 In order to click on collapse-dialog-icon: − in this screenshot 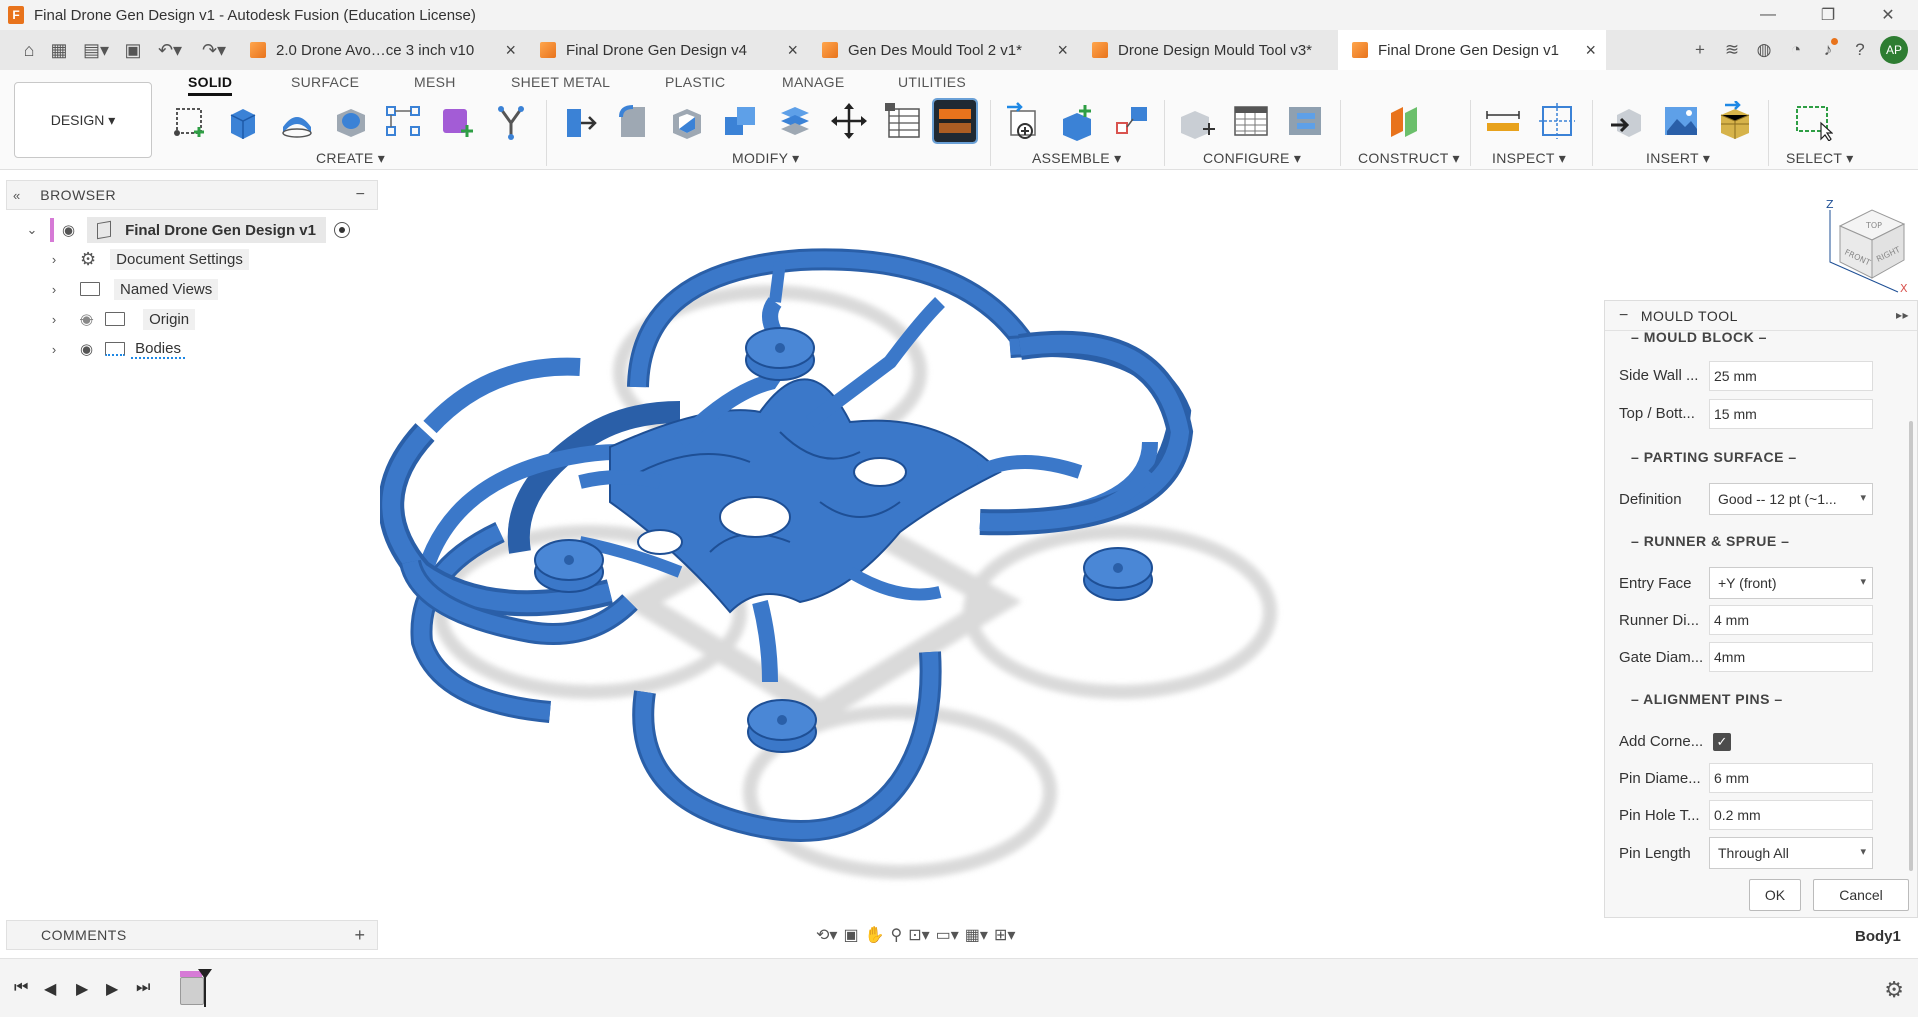, I will do `click(1624, 316)`.